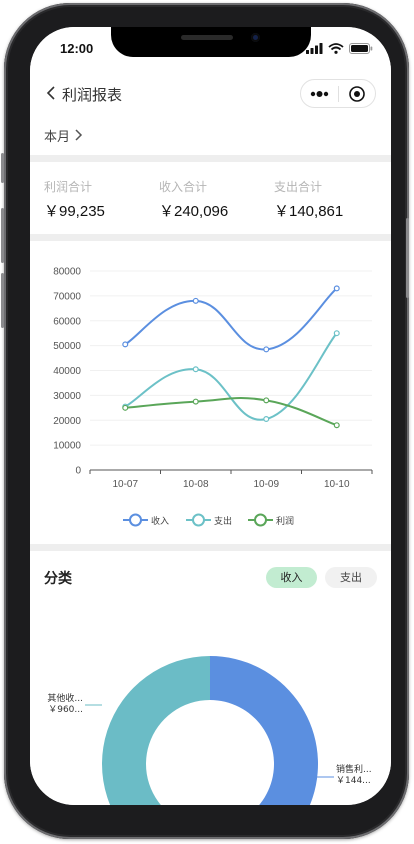 This screenshot has height=844, width=414. I want to click on chevron-left-icon, so click(52, 93).